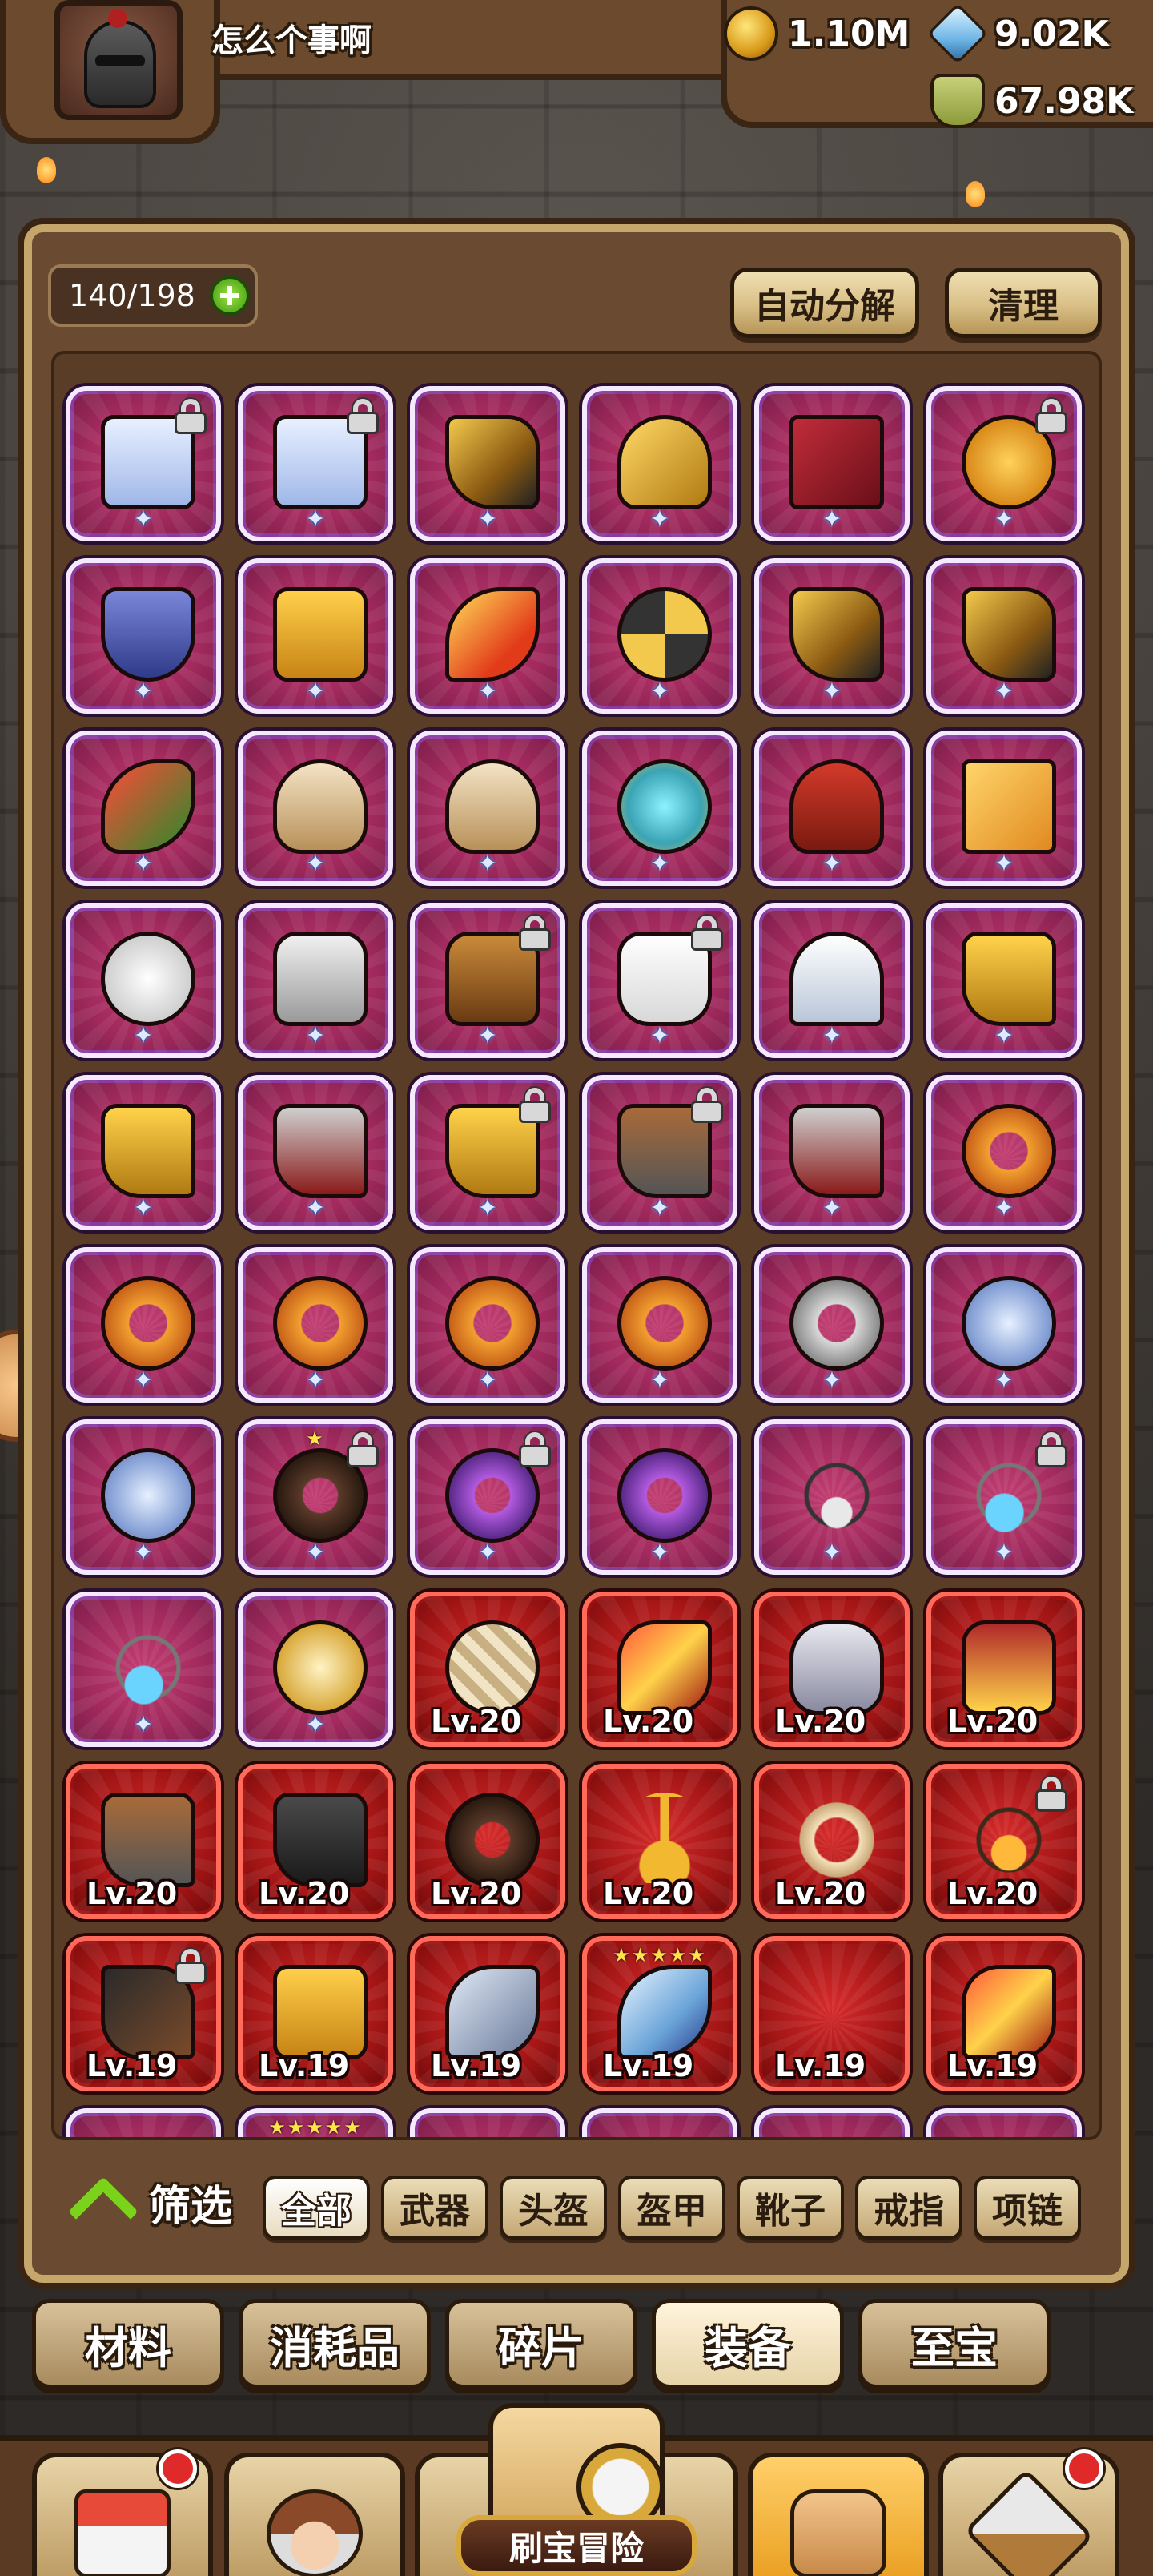 Image resolution: width=1153 pixels, height=2576 pixels. What do you see at coordinates (672, 2208) in the screenshot?
I see `filter-chip-armor: 盔甲` at bounding box center [672, 2208].